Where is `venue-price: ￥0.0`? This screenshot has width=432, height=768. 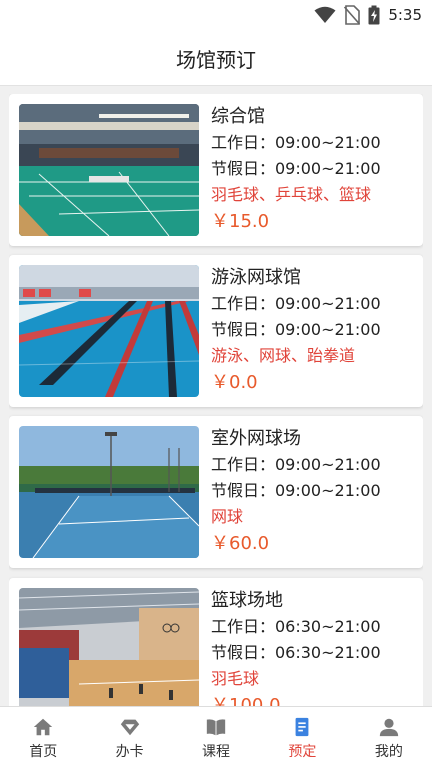 venue-price: ￥0.0 is located at coordinates (234, 382).